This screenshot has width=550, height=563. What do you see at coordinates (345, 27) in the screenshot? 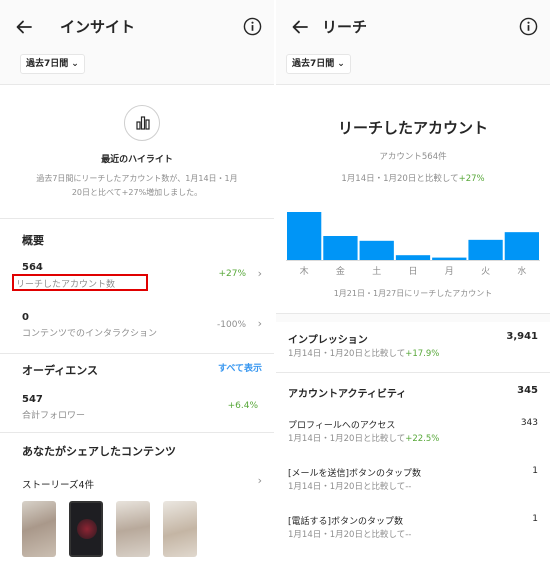
I see `page-title: リーチ` at bounding box center [345, 27].